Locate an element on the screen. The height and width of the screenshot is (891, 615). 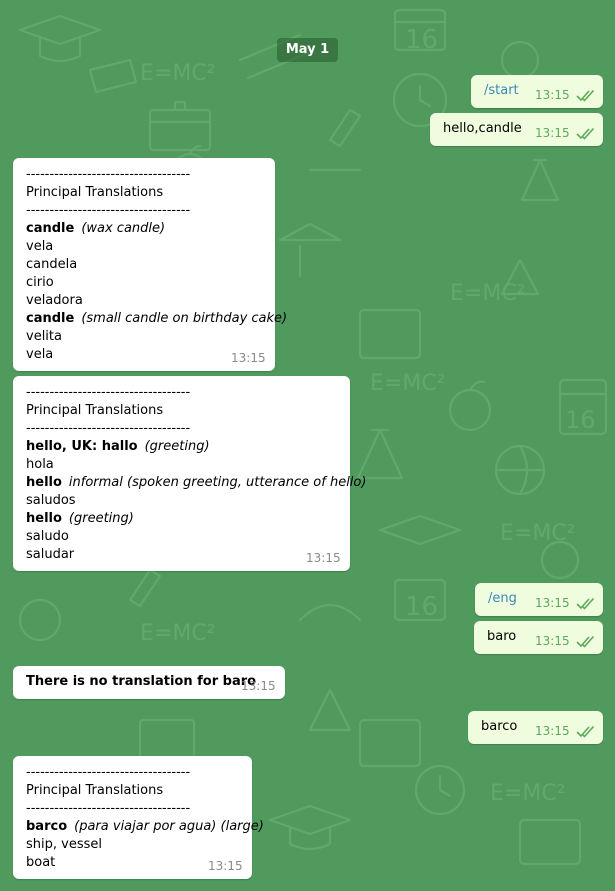
outgoing-message: baro 13:15 is located at coordinates (538, 637).